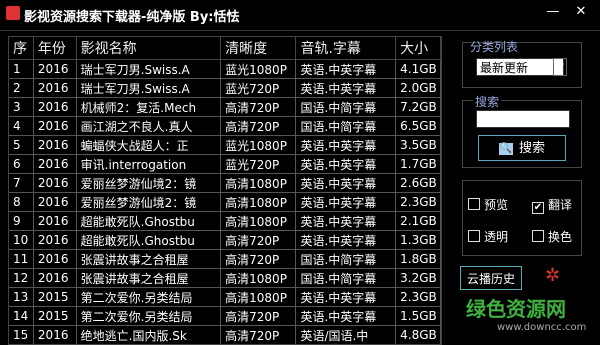 The width and height of the screenshot is (600, 345). Describe the element at coordinates (21, 221) in the screenshot. I see `cell-index: 9` at that location.